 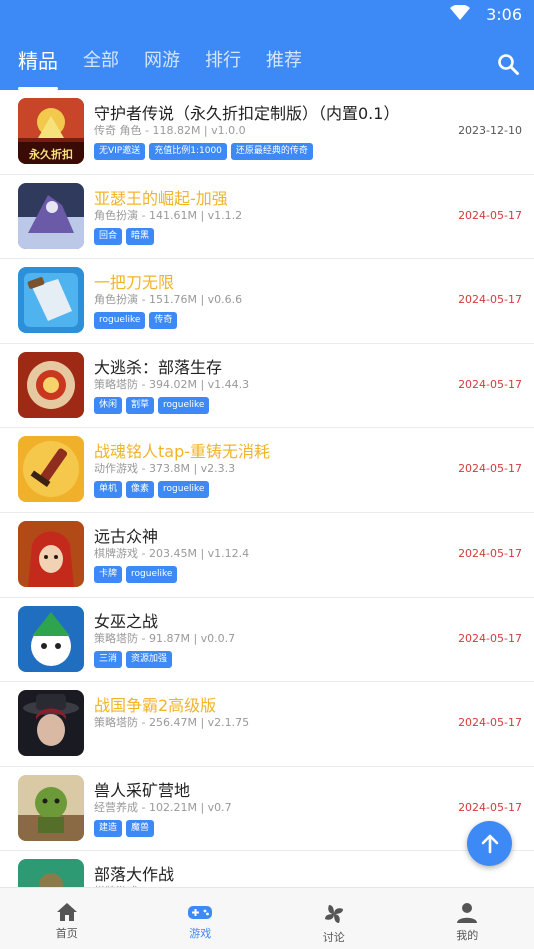 I want to click on nav-mine: 我的, so click(x=467, y=918).